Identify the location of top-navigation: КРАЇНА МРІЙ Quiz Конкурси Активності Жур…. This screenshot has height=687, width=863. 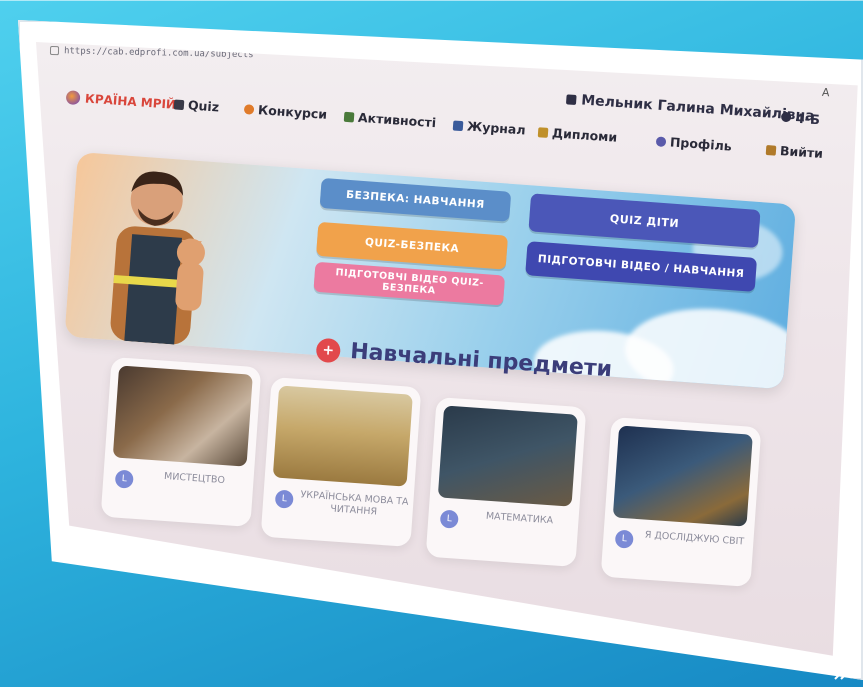
(461, 125).